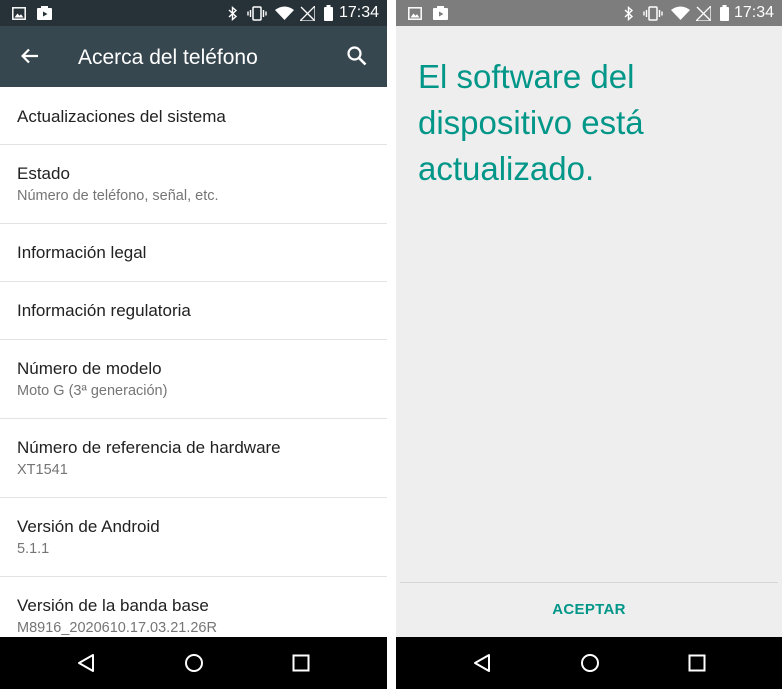 The height and width of the screenshot is (689, 782). Describe the element at coordinates (589, 610) in the screenshot. I see `accept-button: ACEPTAR` at that location.